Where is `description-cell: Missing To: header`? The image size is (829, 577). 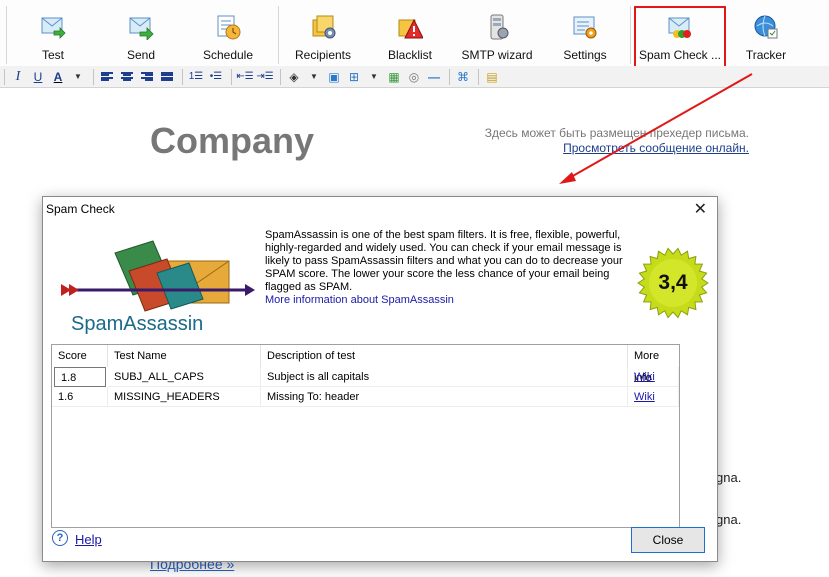 description-cell: Missing To: header is located at coordinates (444, 397).